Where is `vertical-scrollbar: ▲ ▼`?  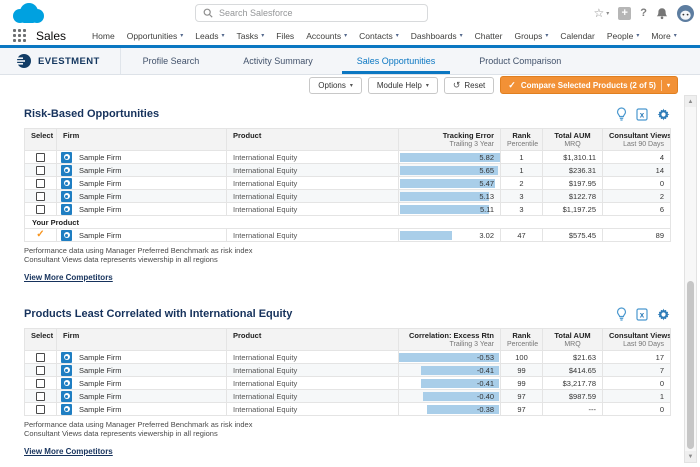
vertical-scrollbar: ▲ ▼ is located at coordinates (690, 279).